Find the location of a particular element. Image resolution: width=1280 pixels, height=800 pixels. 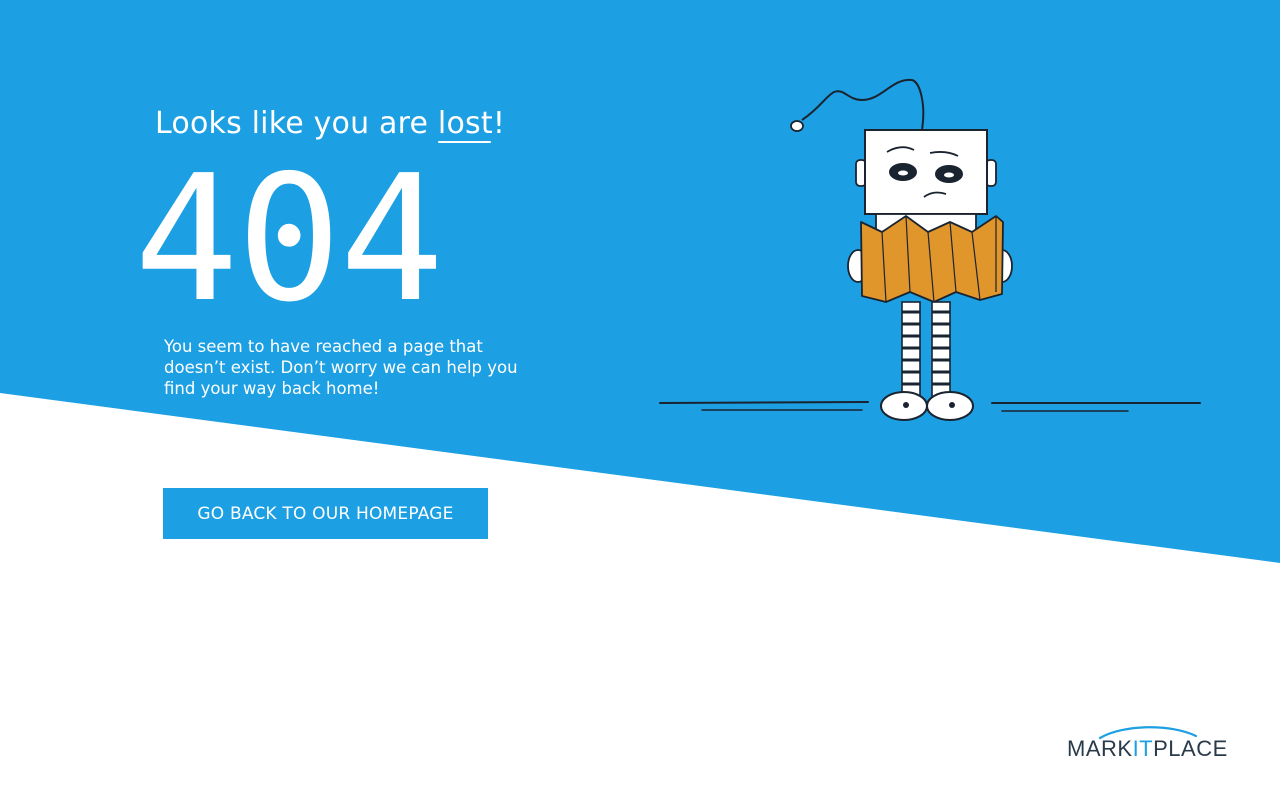

logo-part-mark: MARK is located at coordinates (1100, 748).